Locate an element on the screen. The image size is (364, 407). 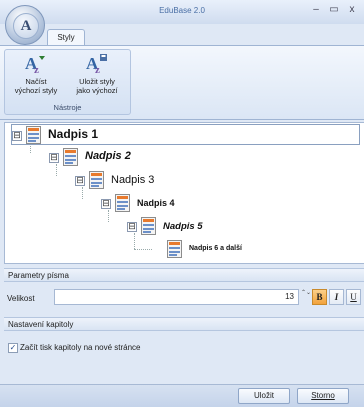
size-spinner: ⌃⌄ is located at coordinates (306, 297).